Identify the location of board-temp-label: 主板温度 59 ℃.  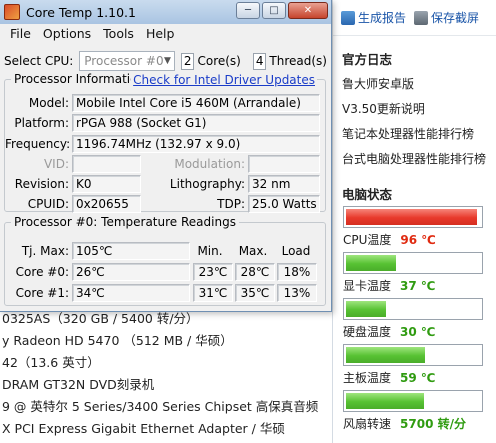
(414, 378).